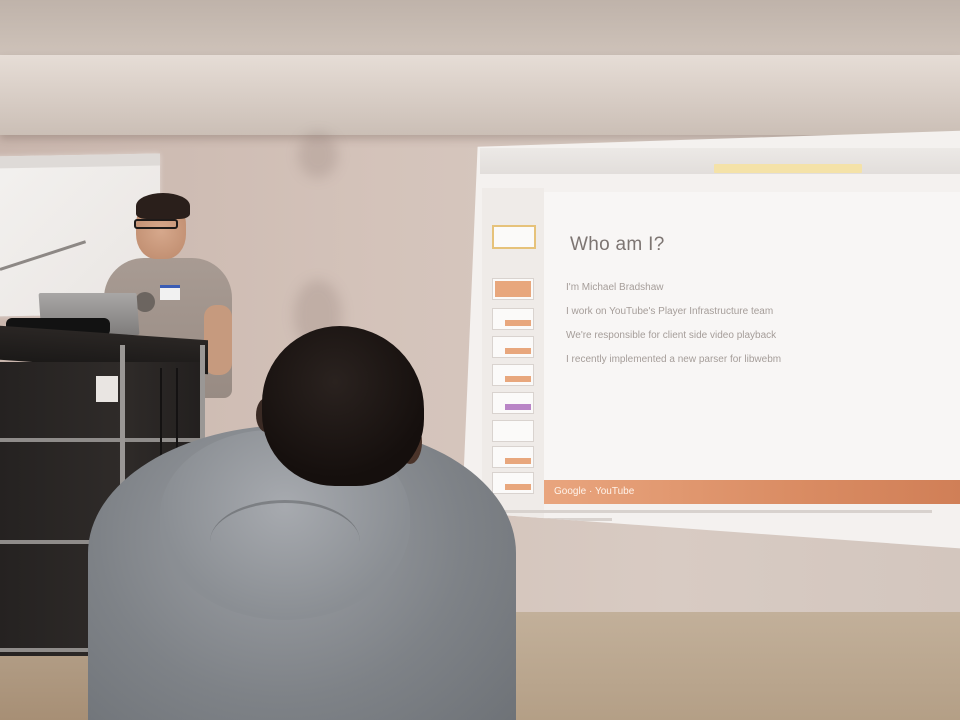 The image size is (960, 720). Describe the element at coordinates (752, 492) in the screenshot. I see `slide-footer-band: Google · YouTube` at that location.